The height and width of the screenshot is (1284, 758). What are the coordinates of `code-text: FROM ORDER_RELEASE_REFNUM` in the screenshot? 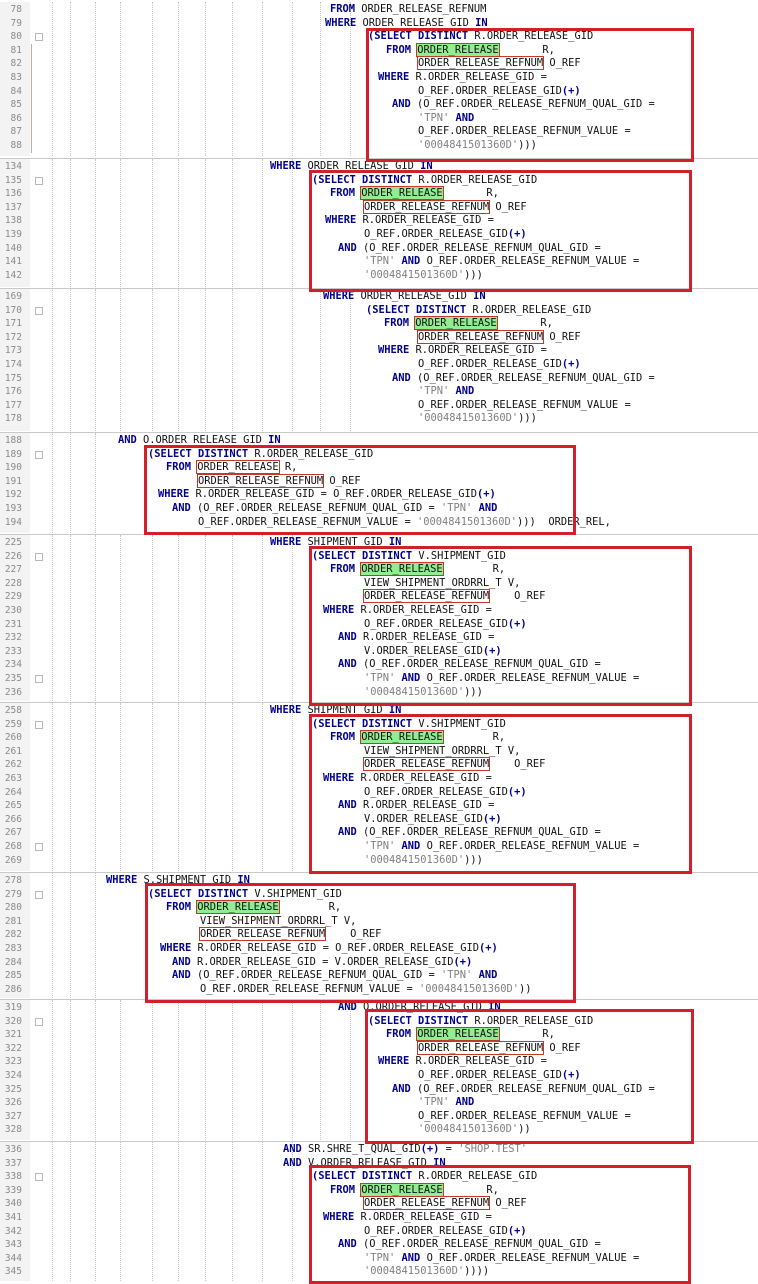 It's located at (408, 10).